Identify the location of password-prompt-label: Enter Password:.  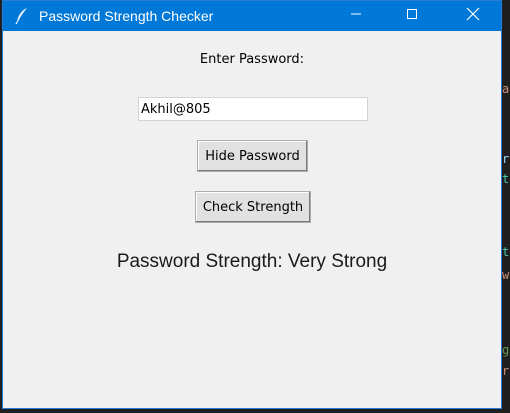
(252, 59).